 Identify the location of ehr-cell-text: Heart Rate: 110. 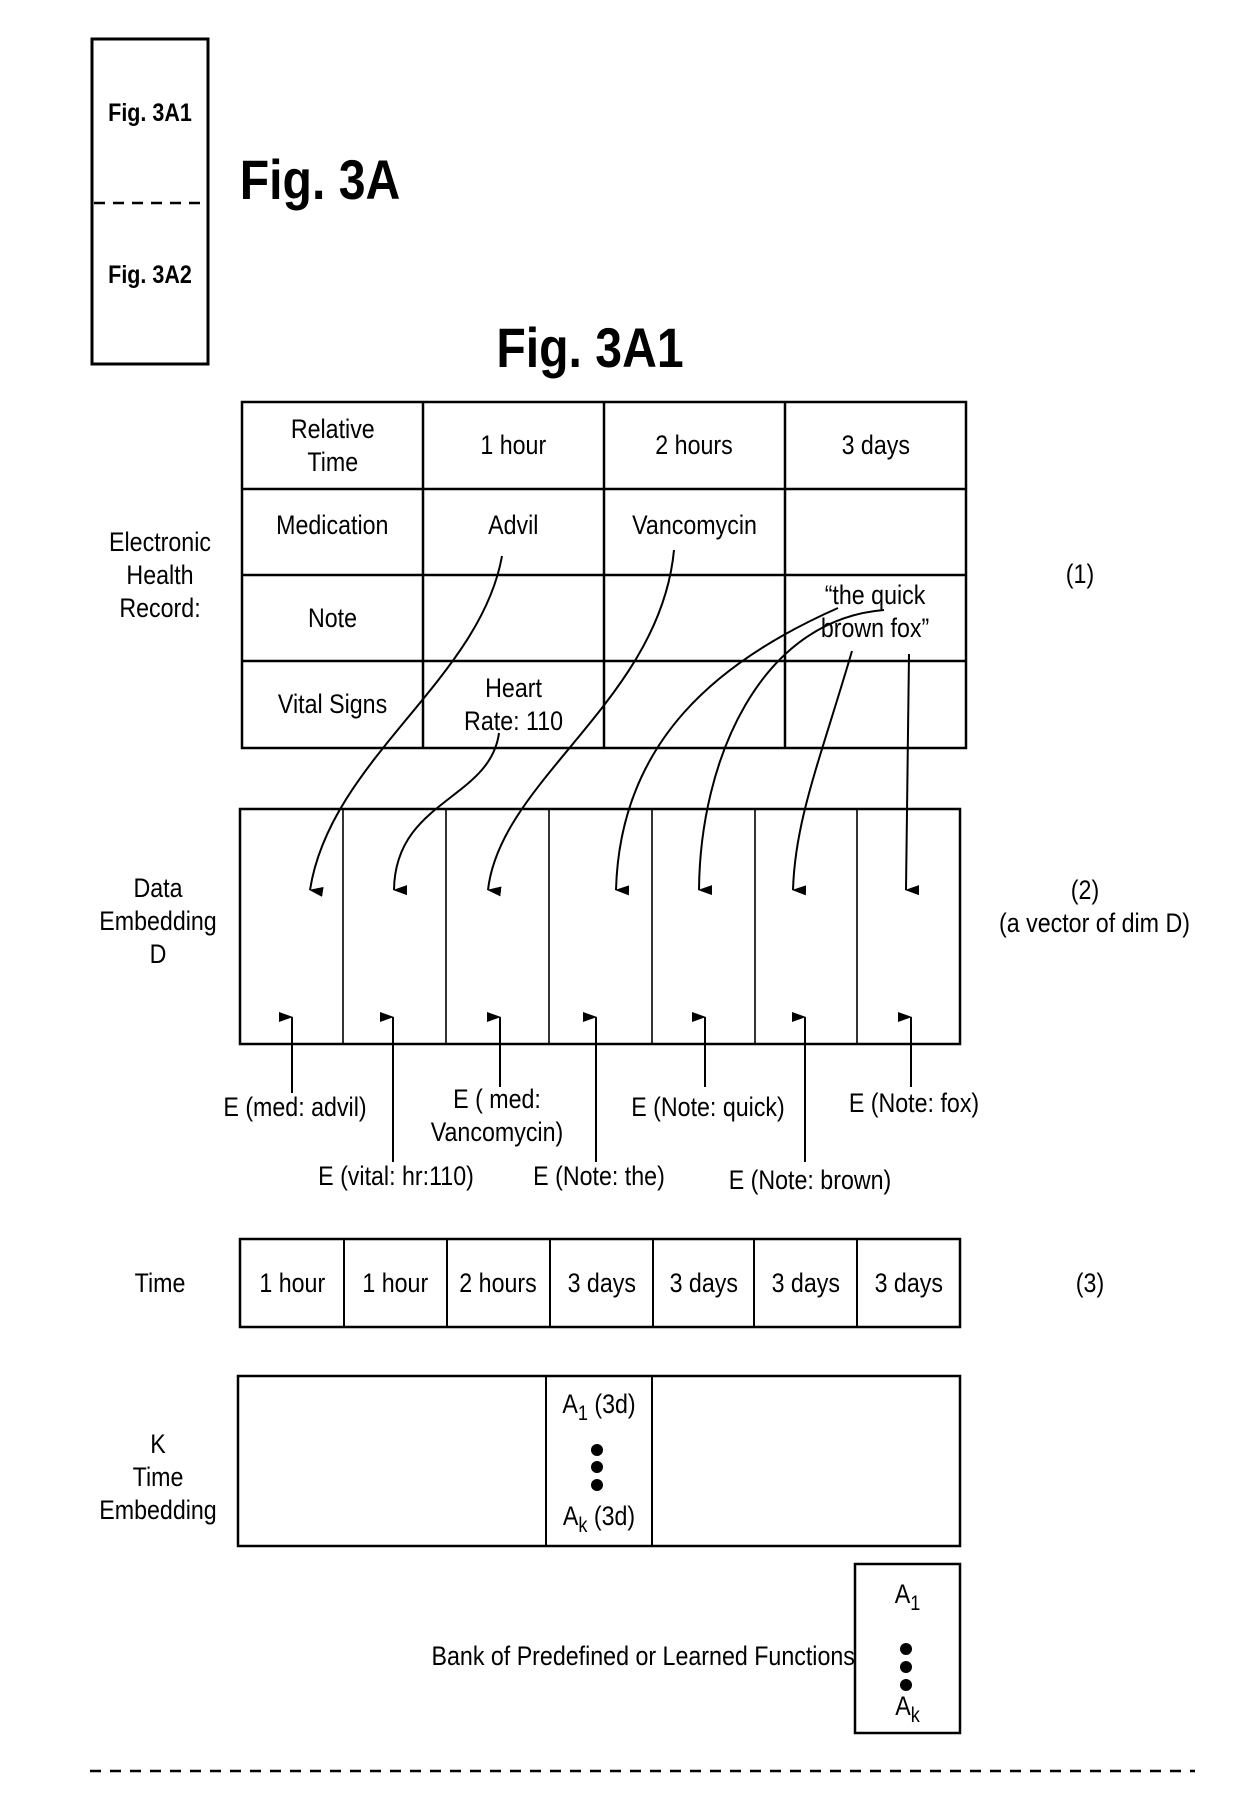
(513, 705).